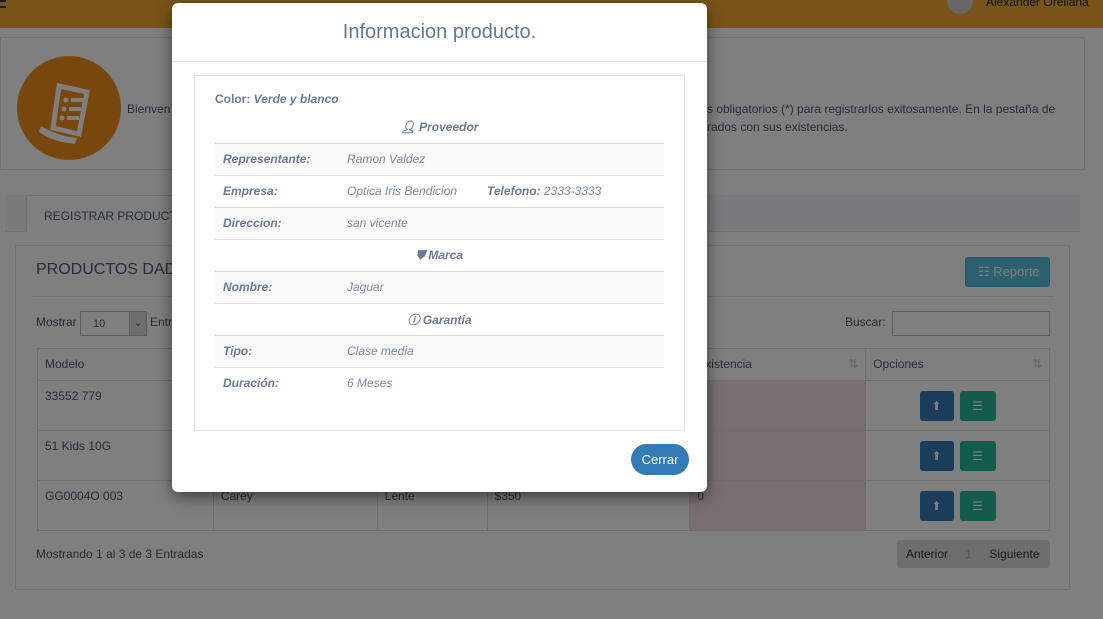 Image resolution: width=1103 pixels, height=619 pixels. I want to click on telefono: Telefono: 2333-3333, so click(571, 190).